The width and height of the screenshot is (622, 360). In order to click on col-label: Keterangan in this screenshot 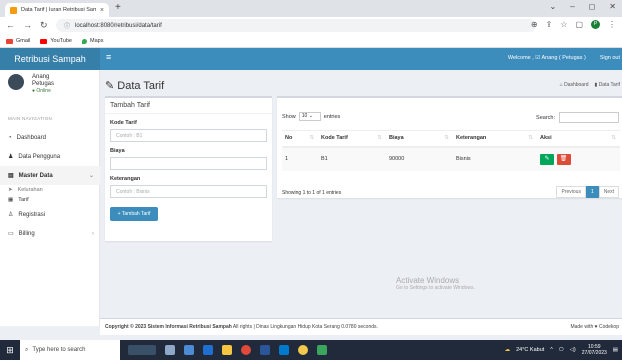, I will do `click(471, 138)`.